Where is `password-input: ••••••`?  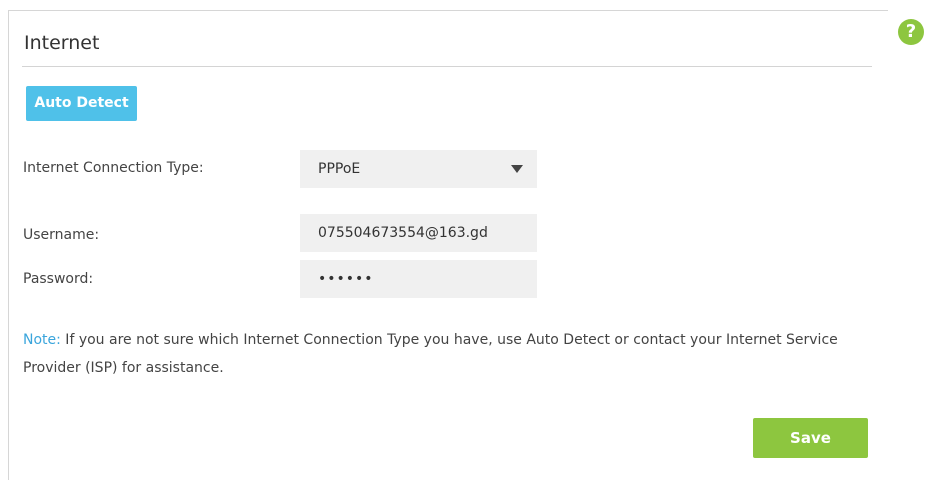 password-input: •••••• is located at coordinates (418, 279).